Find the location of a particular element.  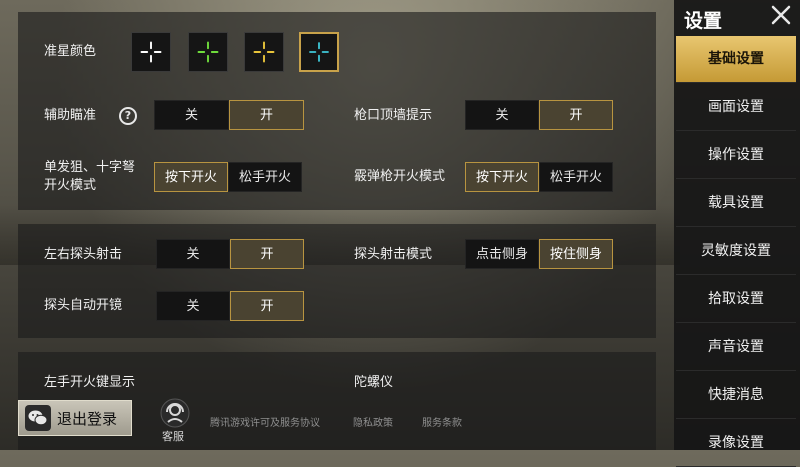

aim-assist-label: 辅助瞄准 is located at coordinates (70, 115).